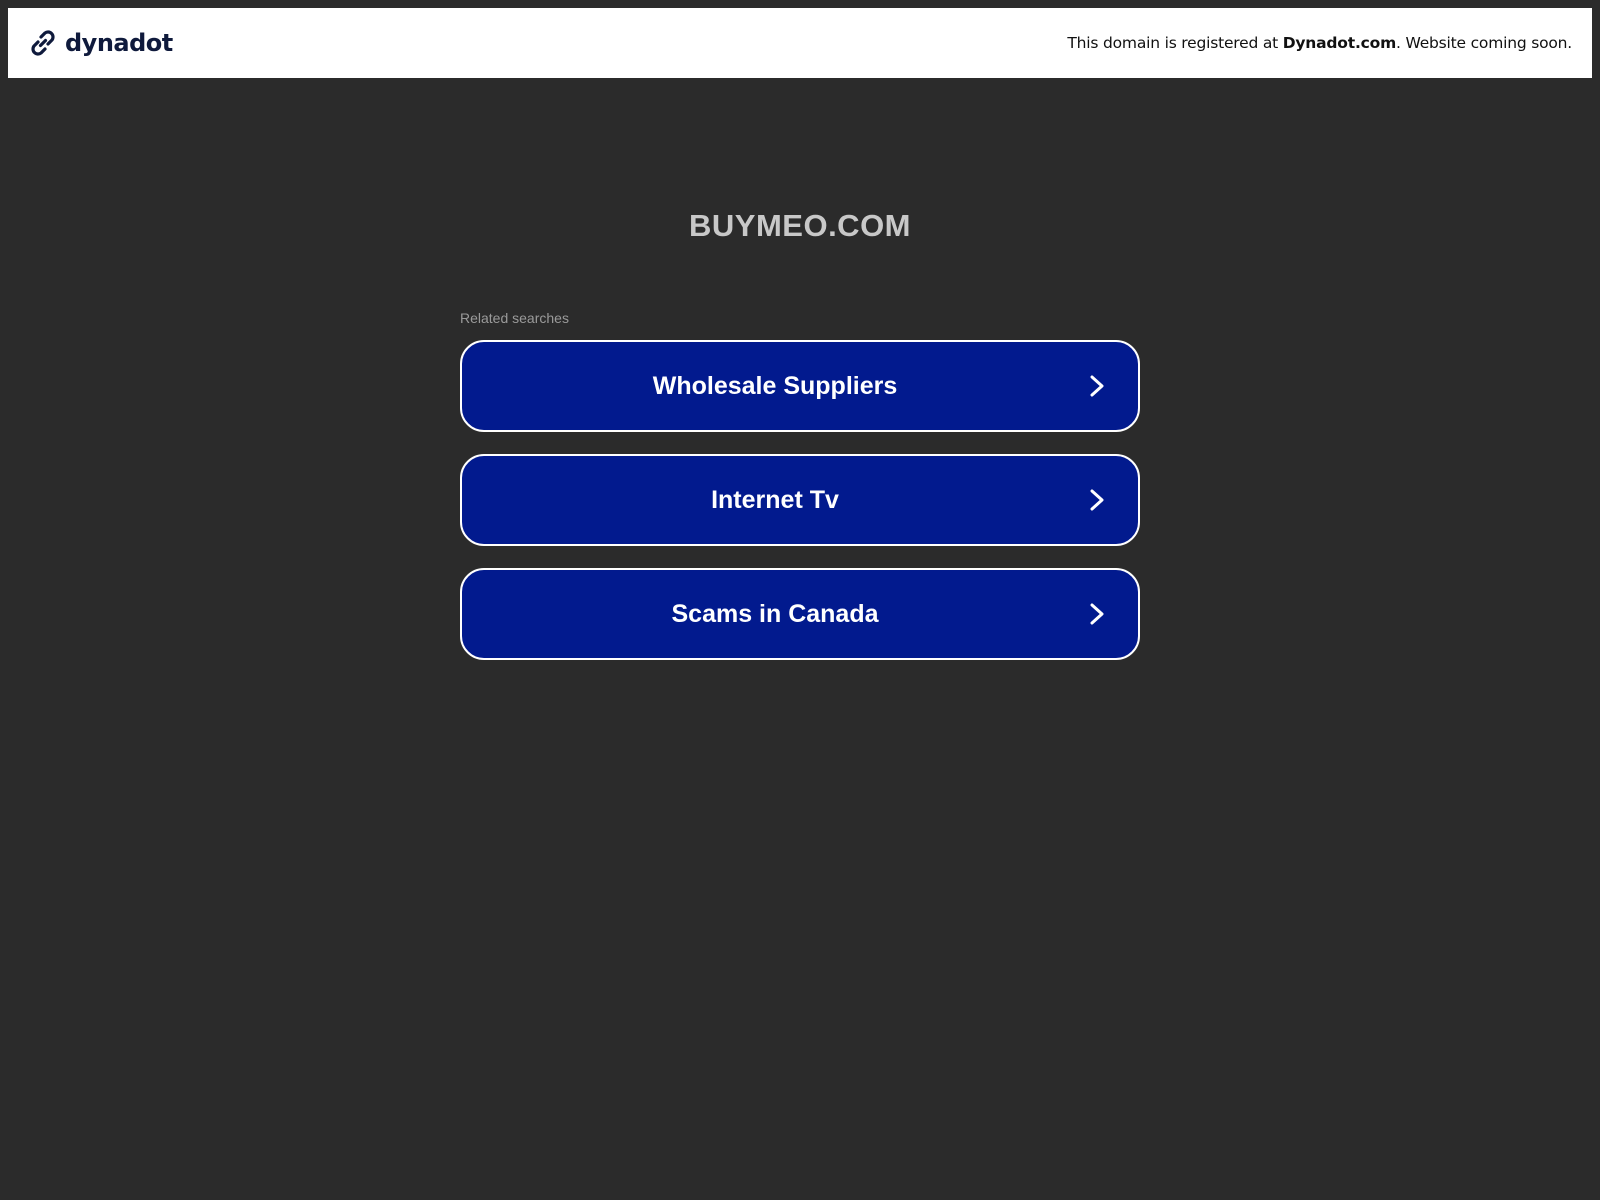 The height and width of the screenshot is (1200, 1600). Describe the element at coordinates (775, 385) in the screenshot. I see `search-item-label: Wholesale Suppliers` at that location.